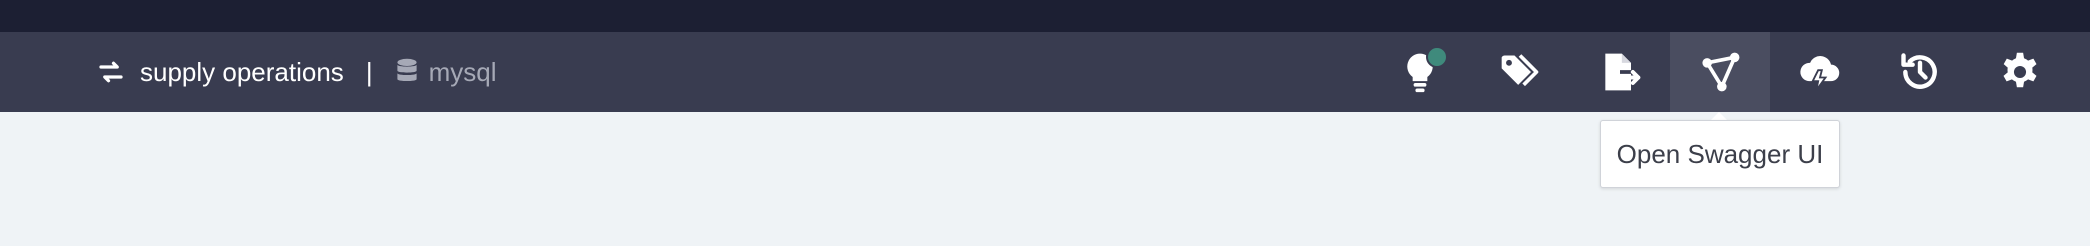 This screenshot has width=2090, height=246. I want to click on tags-button, so click(1520, 72).